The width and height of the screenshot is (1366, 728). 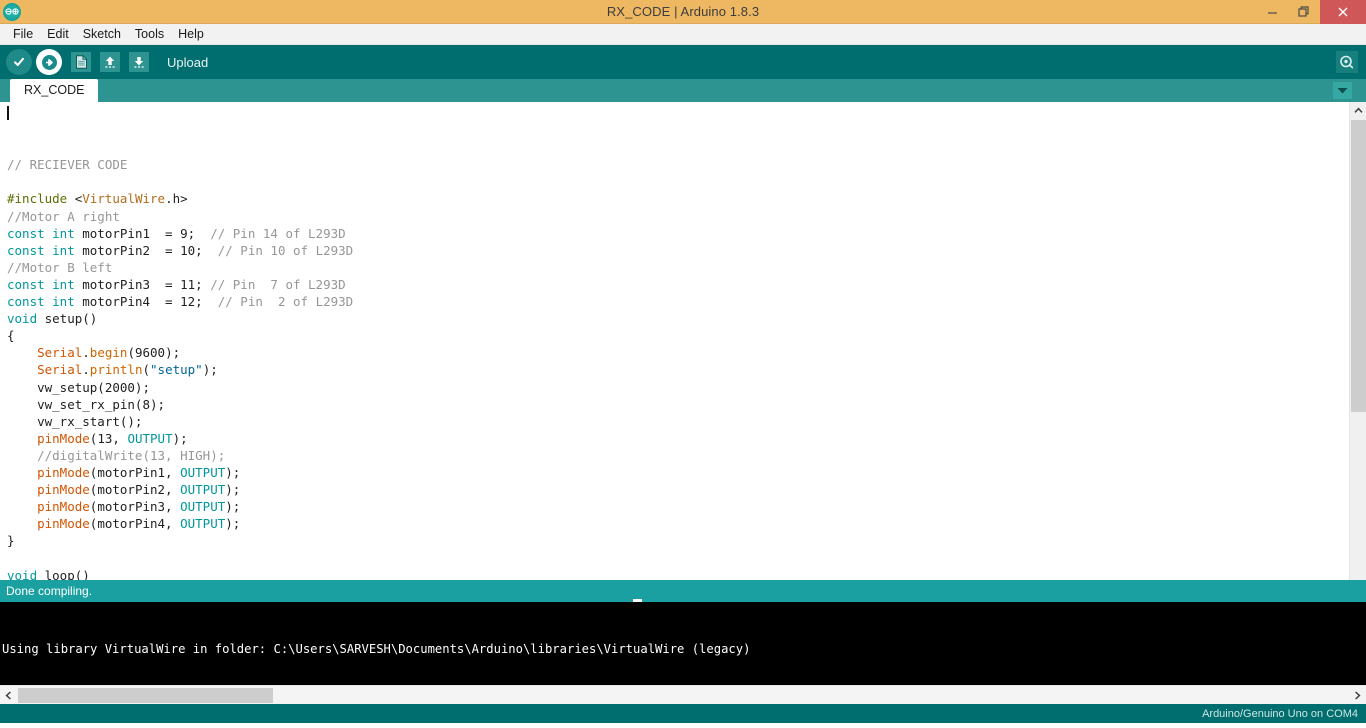 I want to click on close-button, so click(x=1343, y=12).